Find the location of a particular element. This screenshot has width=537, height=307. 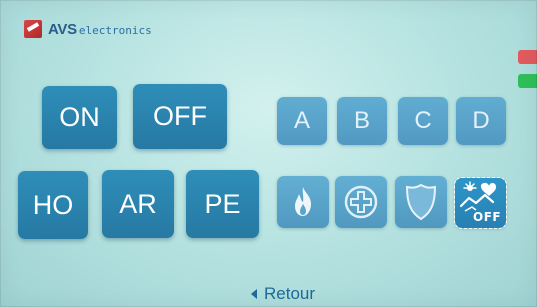

back-button: Retour is located at coordinates (283, 294).